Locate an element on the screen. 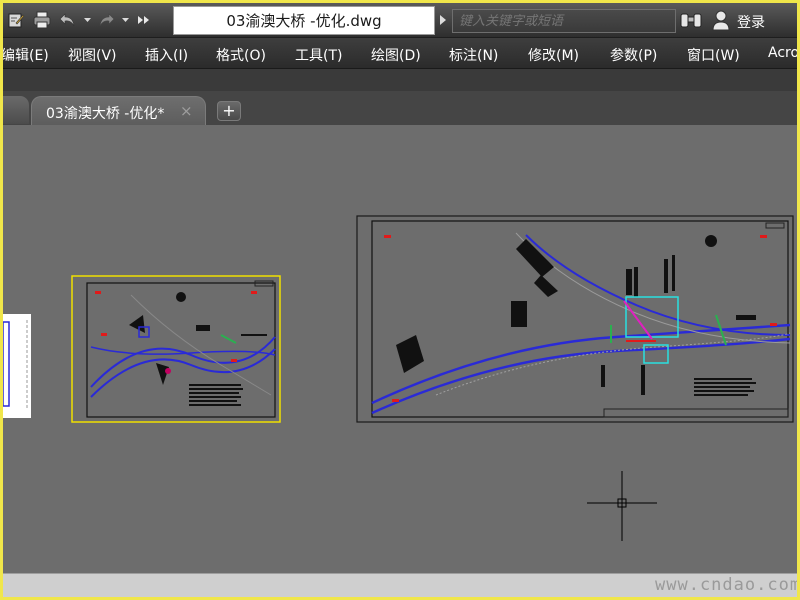 This screenshot has width=800, height=600. user-icon is located at coordinates (721, 20).